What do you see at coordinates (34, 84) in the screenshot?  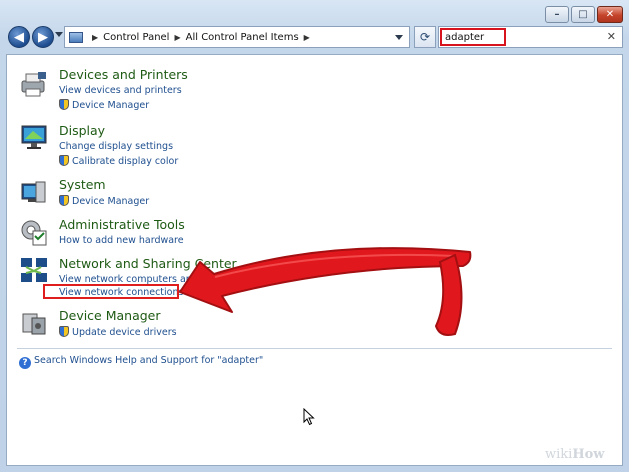 I see `printer-icon` at bounding box center [34, 84].